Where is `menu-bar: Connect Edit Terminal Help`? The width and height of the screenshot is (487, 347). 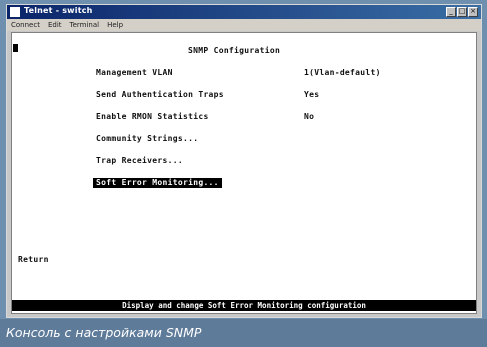 menu-bar: Connect Edit Terminal Help is located at coordinates (244, 25).